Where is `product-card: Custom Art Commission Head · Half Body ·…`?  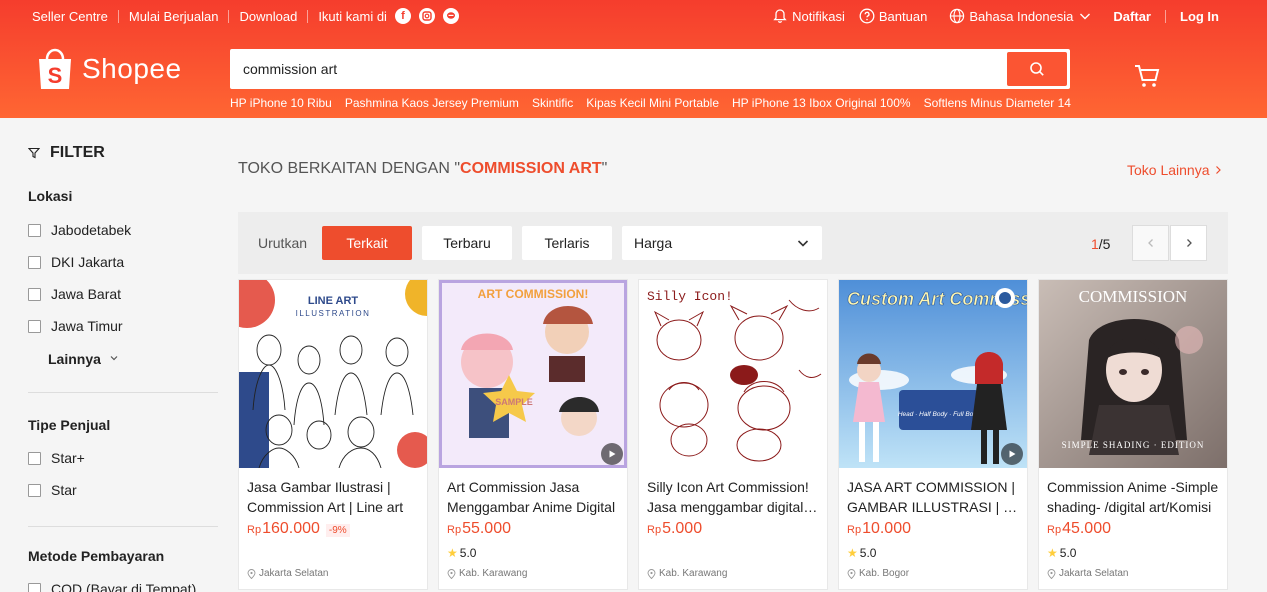 product-card: Custom Art Commission Head · Half Body ·… is located at coordinates (933, 434).